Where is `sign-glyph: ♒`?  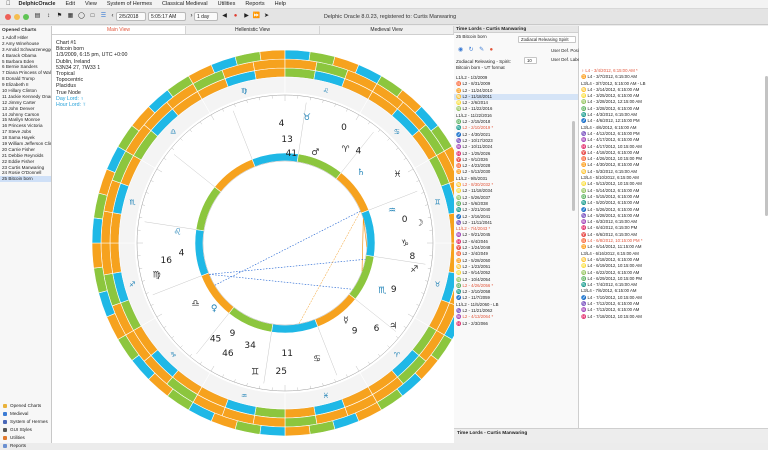
sign-glyph: ♒ is located at coordinates (244, 396).